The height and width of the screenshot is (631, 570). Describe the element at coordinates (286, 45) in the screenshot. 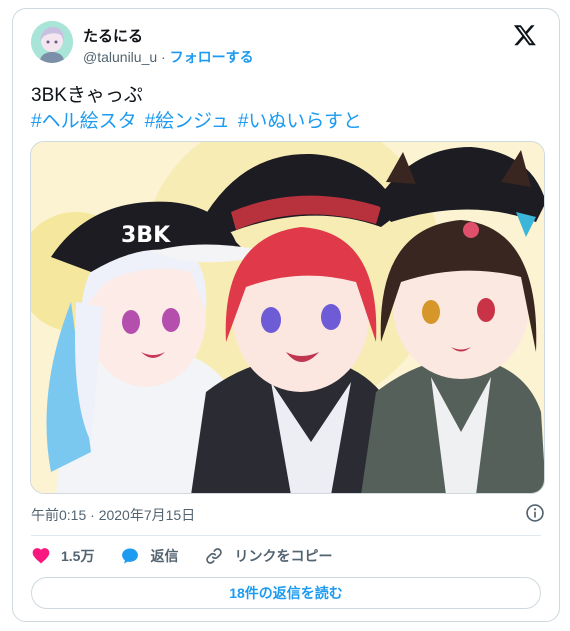

I see `tweet-header: たるにる @talunilu_u · フォローする` at that location.